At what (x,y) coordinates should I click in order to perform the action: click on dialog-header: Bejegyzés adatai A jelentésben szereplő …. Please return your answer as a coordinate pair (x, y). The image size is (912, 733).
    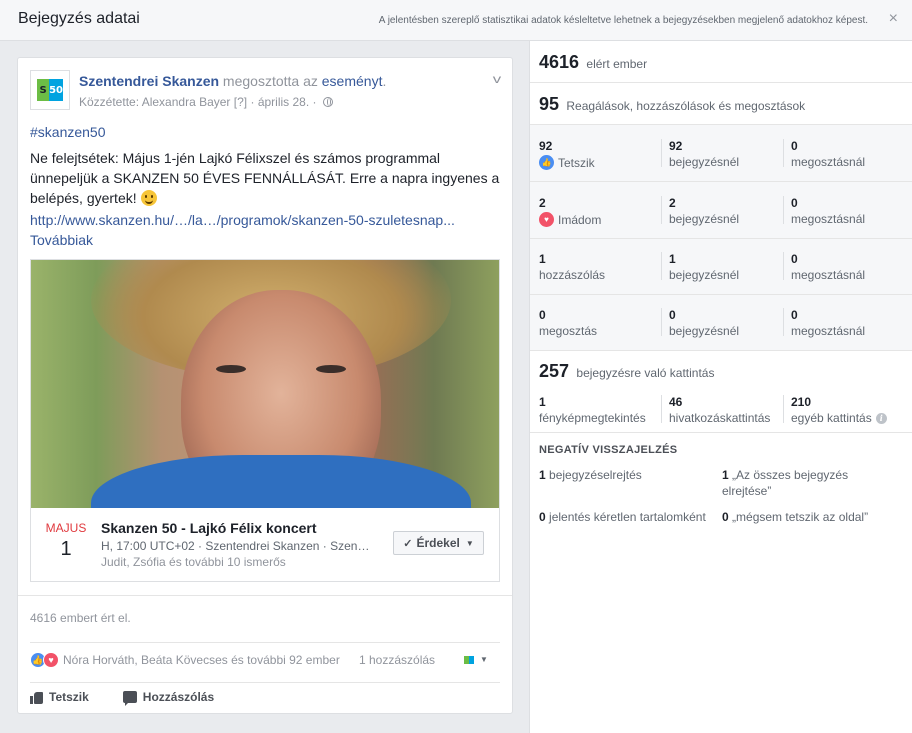
    Looking at the image, I should click on (456, 20).